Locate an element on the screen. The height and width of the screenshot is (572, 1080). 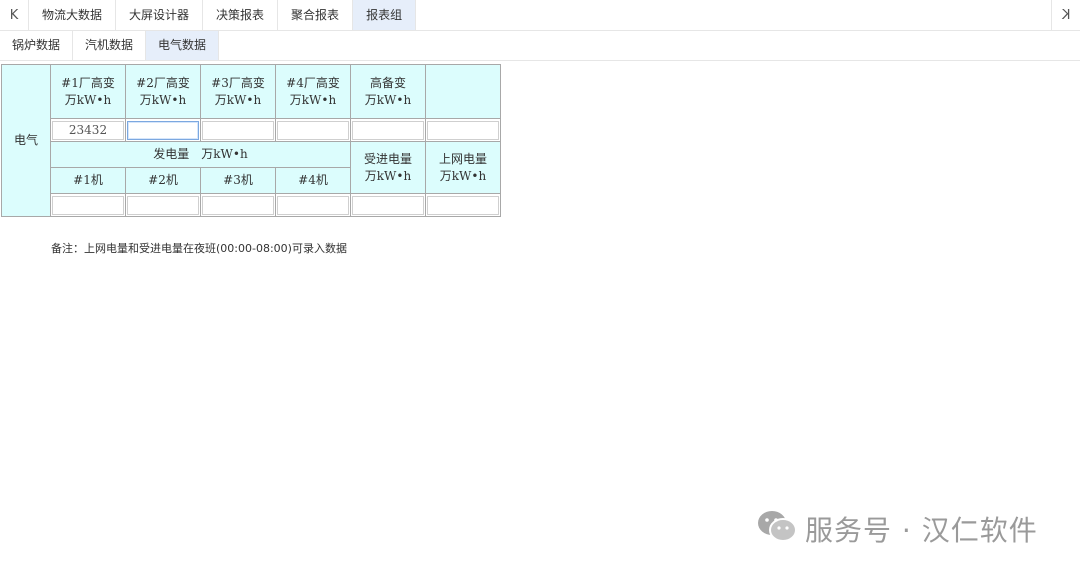
subtab-boiler-data: 锅炉数据 is located at coordinates (37, 45).